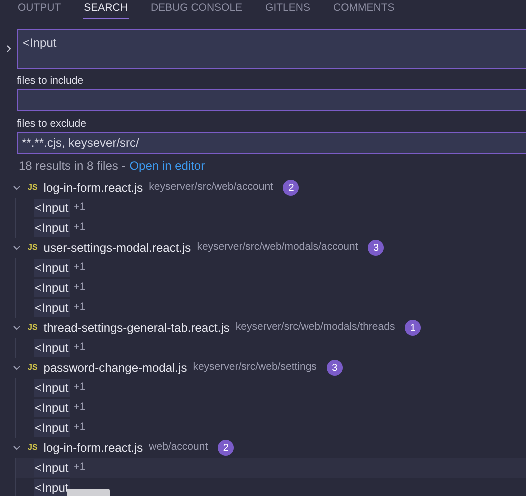 The width and height of the screenshot is (526, 496). What do you see at coordinates (413, 328) in the screenshot?
I see `match-count-badge: 1` at bounding box center [413, 328].